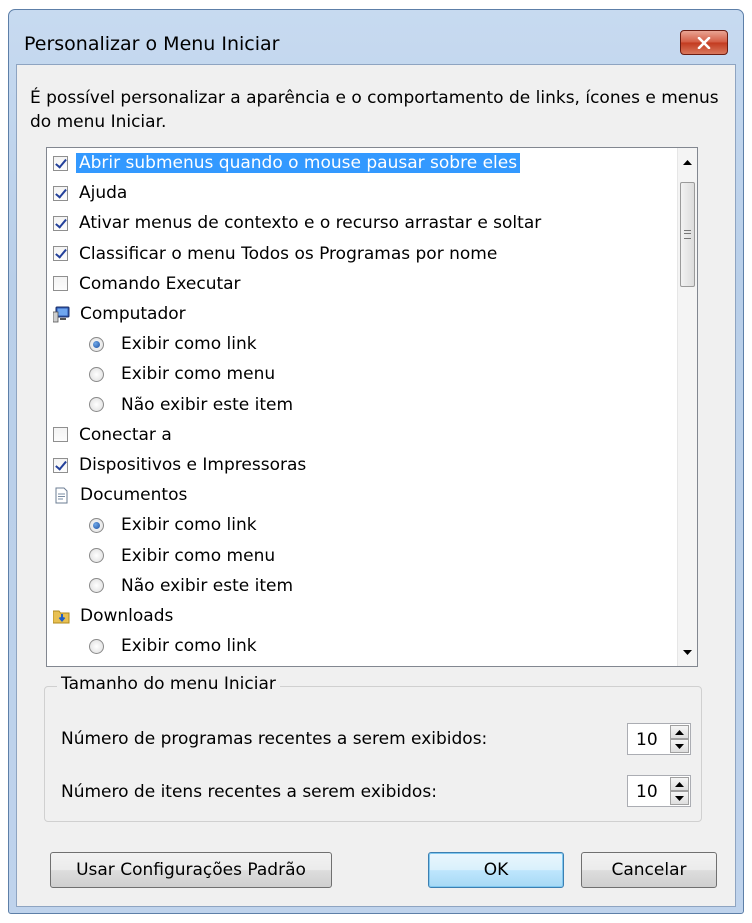  I want to click on option-label: Documentos, so click(134, 495).